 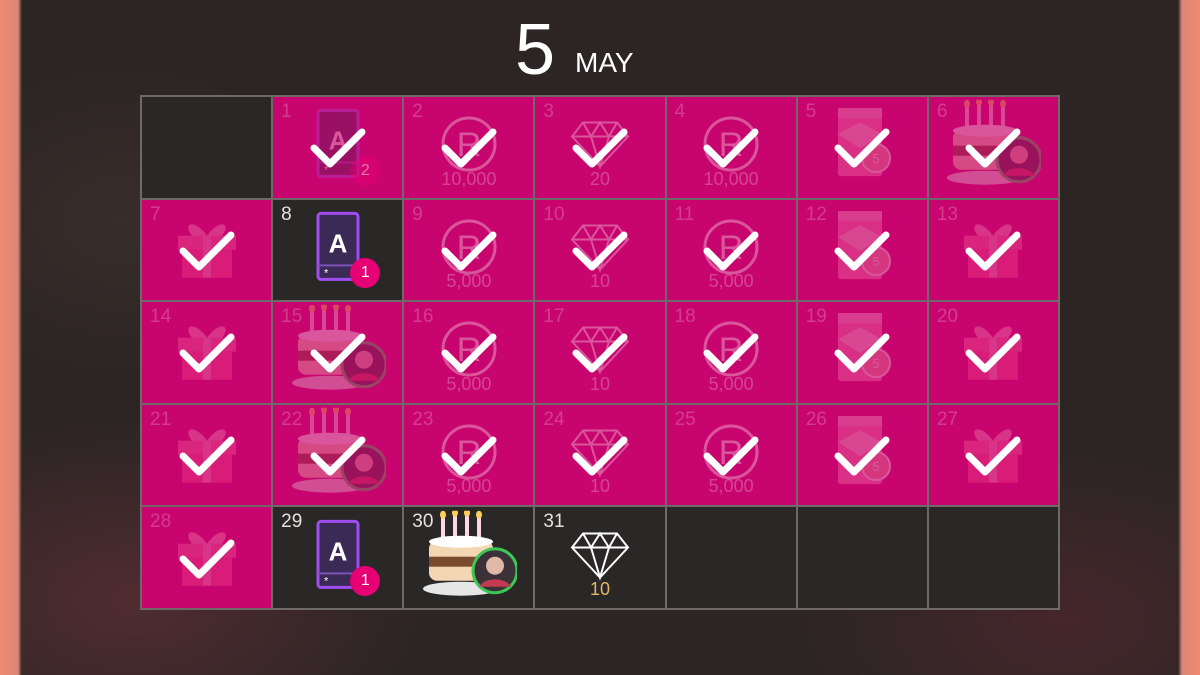 I want to click on calendar-day-17: 17 10, so click(x=600, y=352).